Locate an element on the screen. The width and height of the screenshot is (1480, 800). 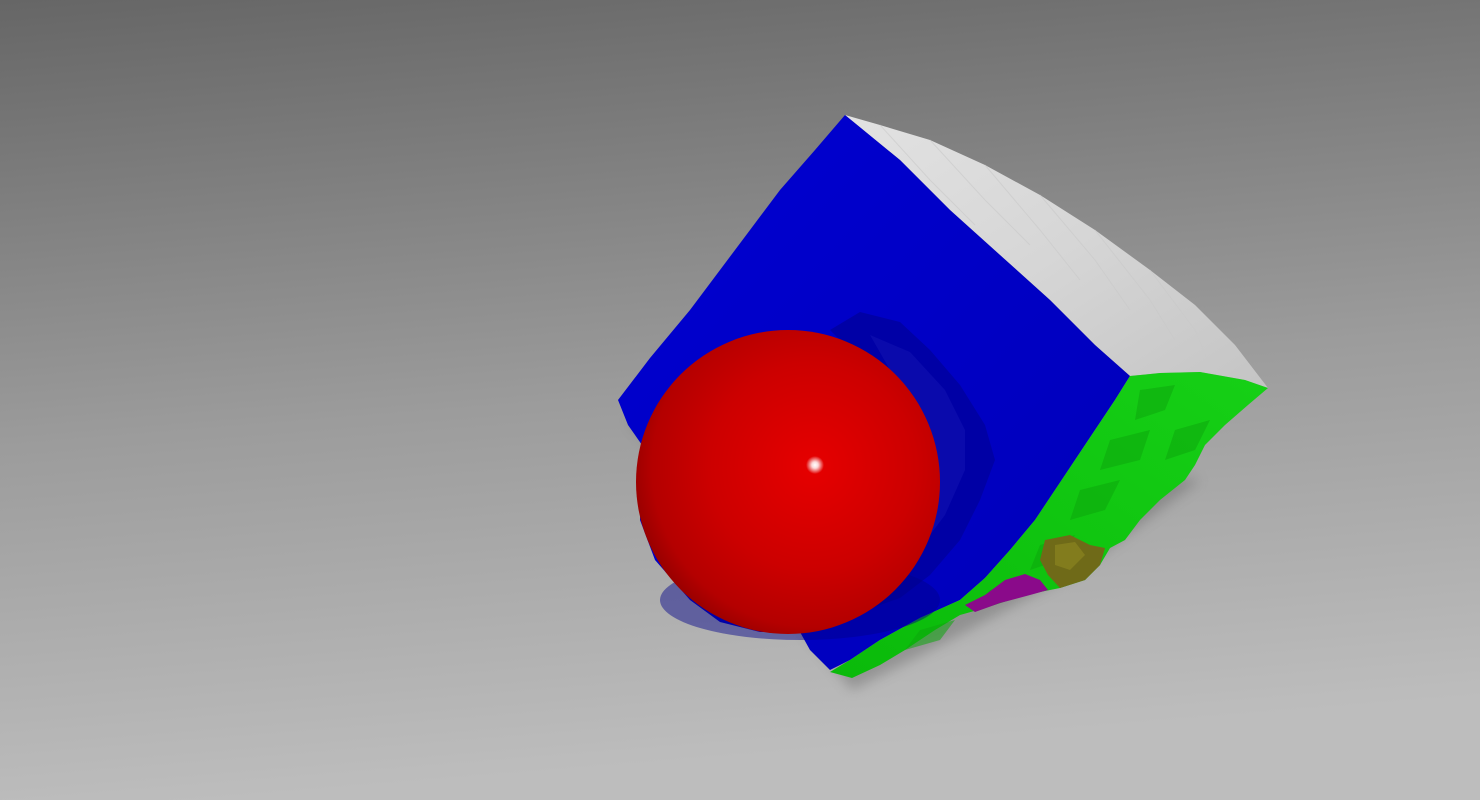
sphere-specular-highlight is located at coordinates (815, 465).